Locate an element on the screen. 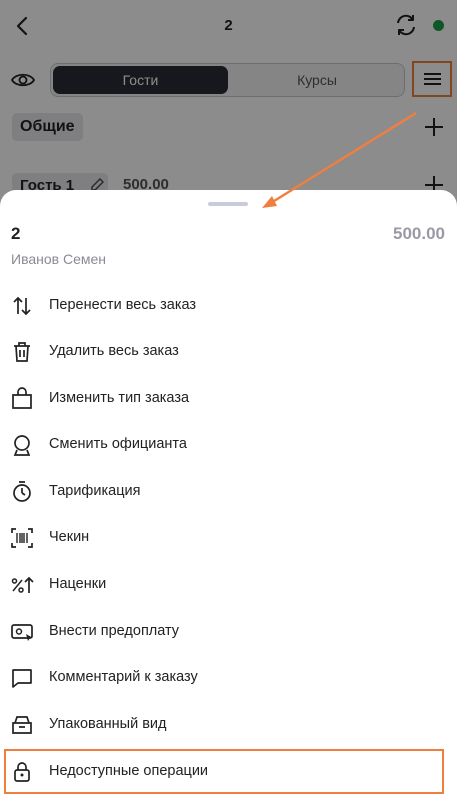 This screenshot has height=799, width=457. action-change-waiter: Сменить официанта is located at coordinates (228, 445).